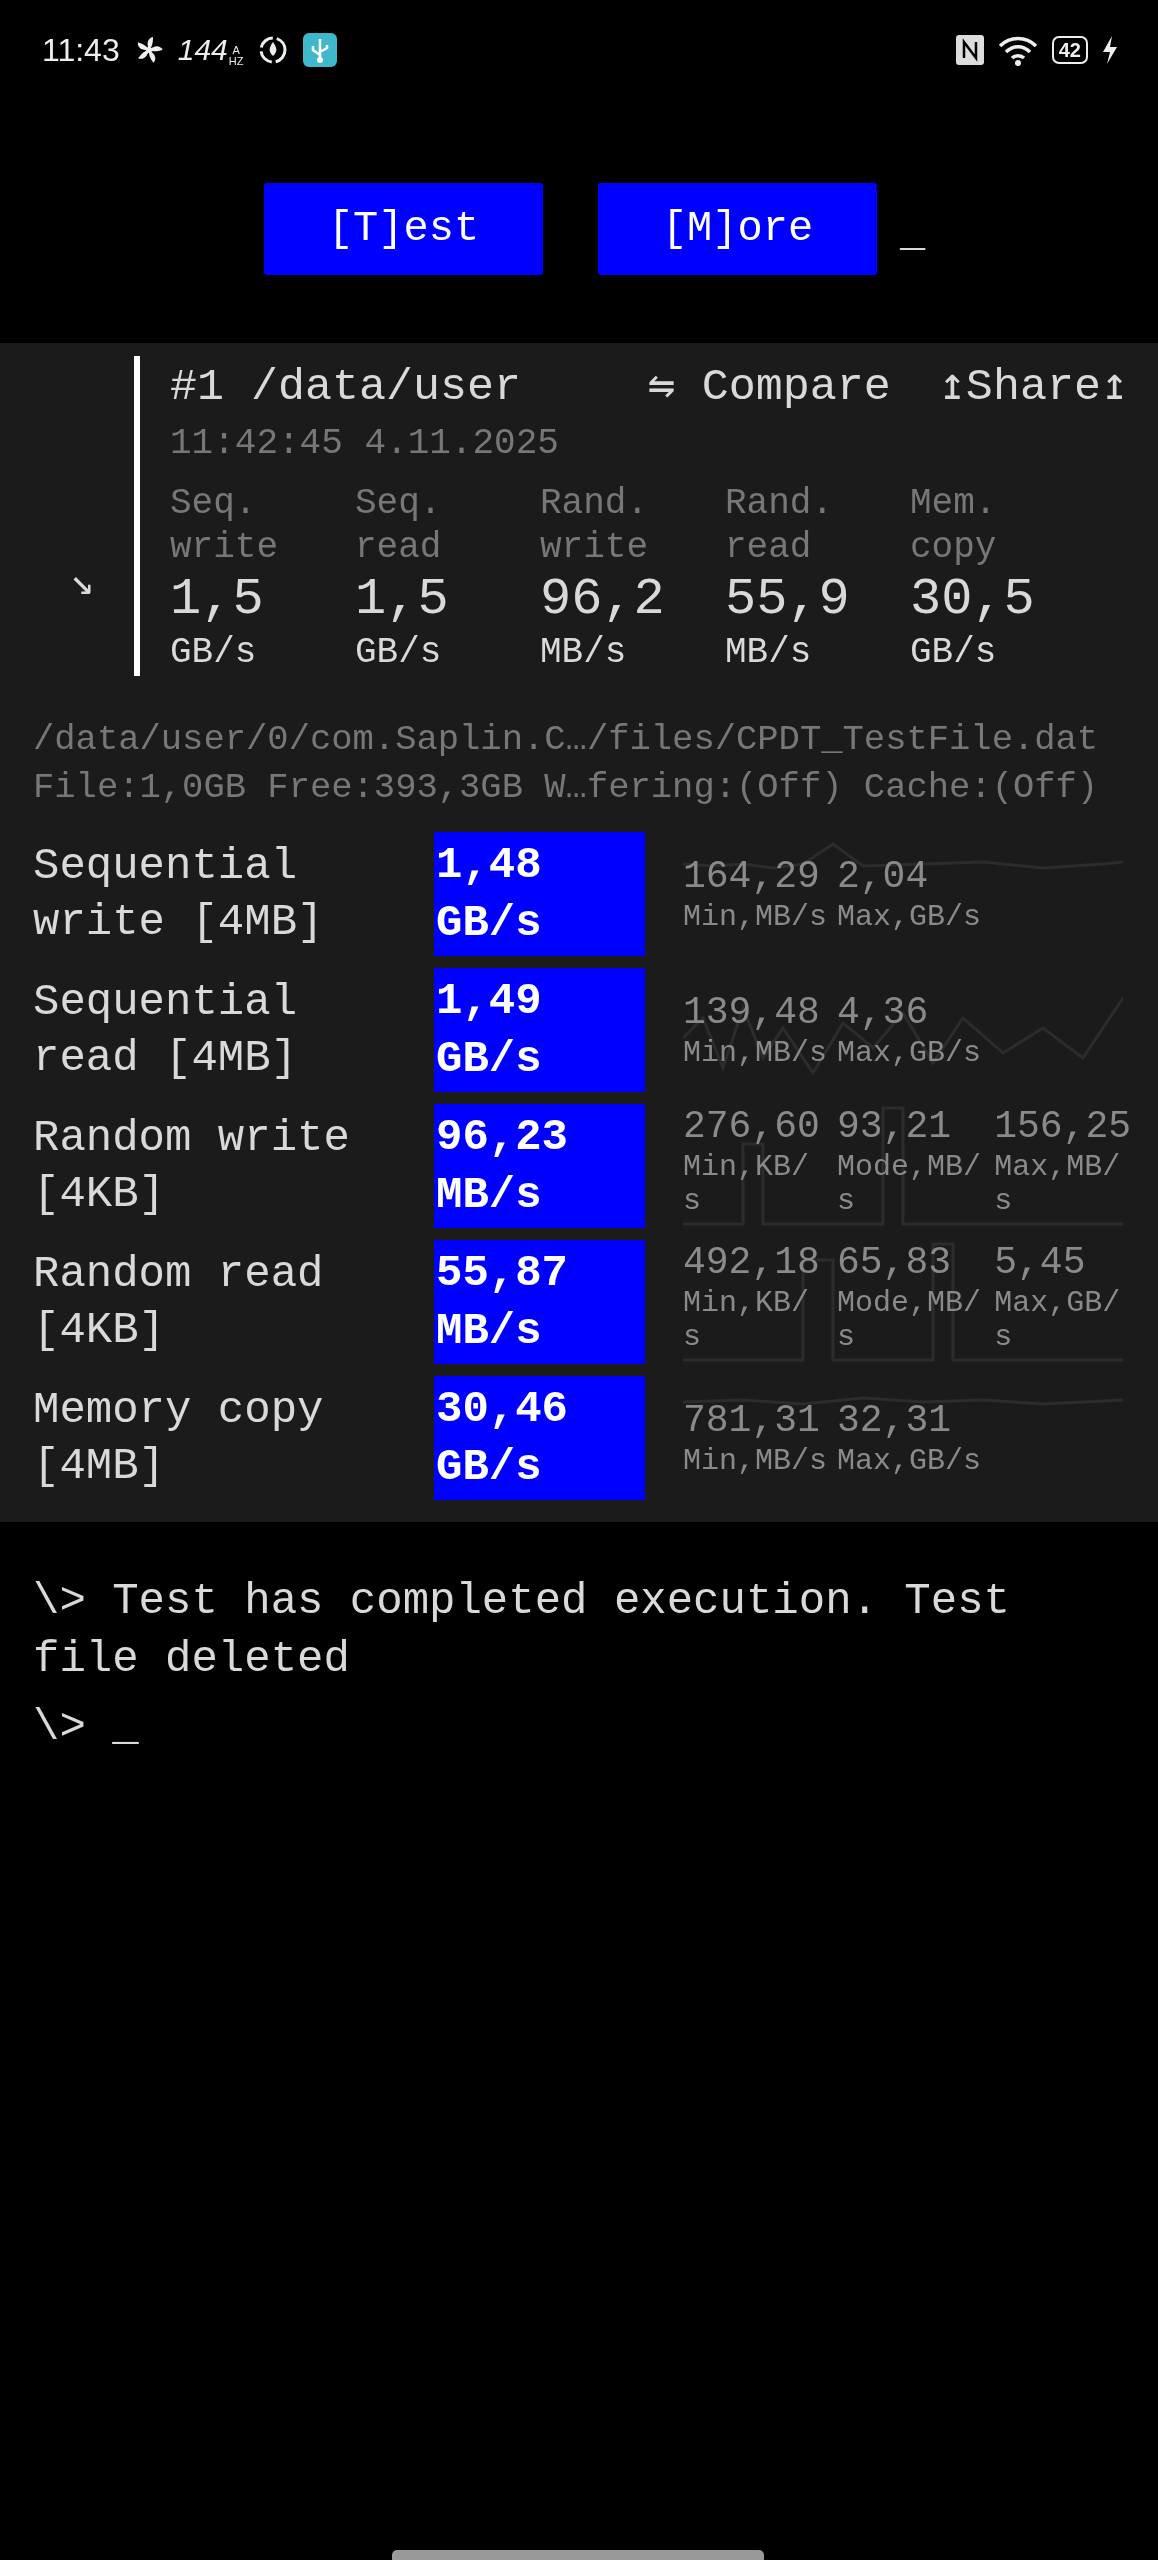 The height and width of the screenshot is (2560, 1158). Describe the element at coordinates (191, 1166) in the screenshot. I see `test-name: Random write [4KB]` at that location.